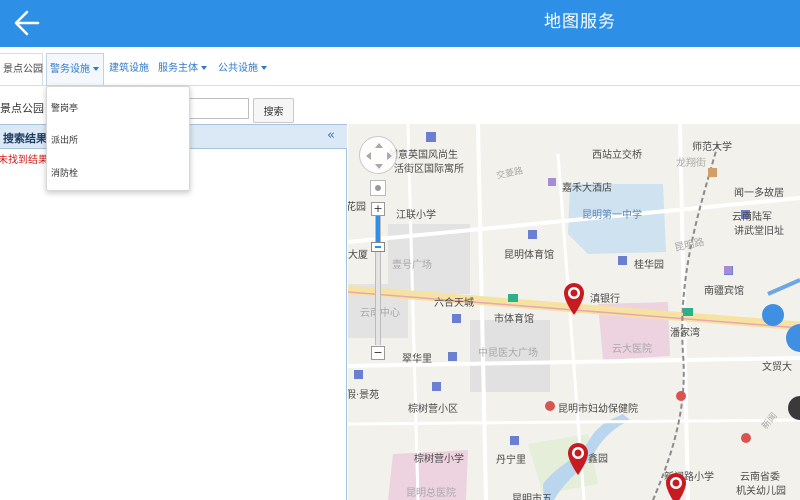 This screenshot has width=800, height=500. I want to click on tab-scenic-label: 景点公园, so click(23, 69).